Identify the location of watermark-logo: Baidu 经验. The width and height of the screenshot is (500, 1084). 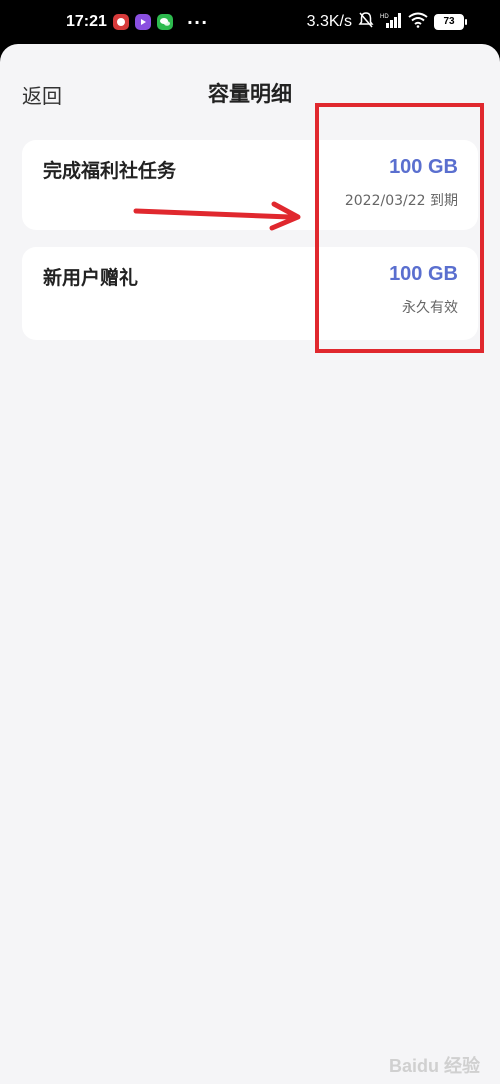
(434, 1066).